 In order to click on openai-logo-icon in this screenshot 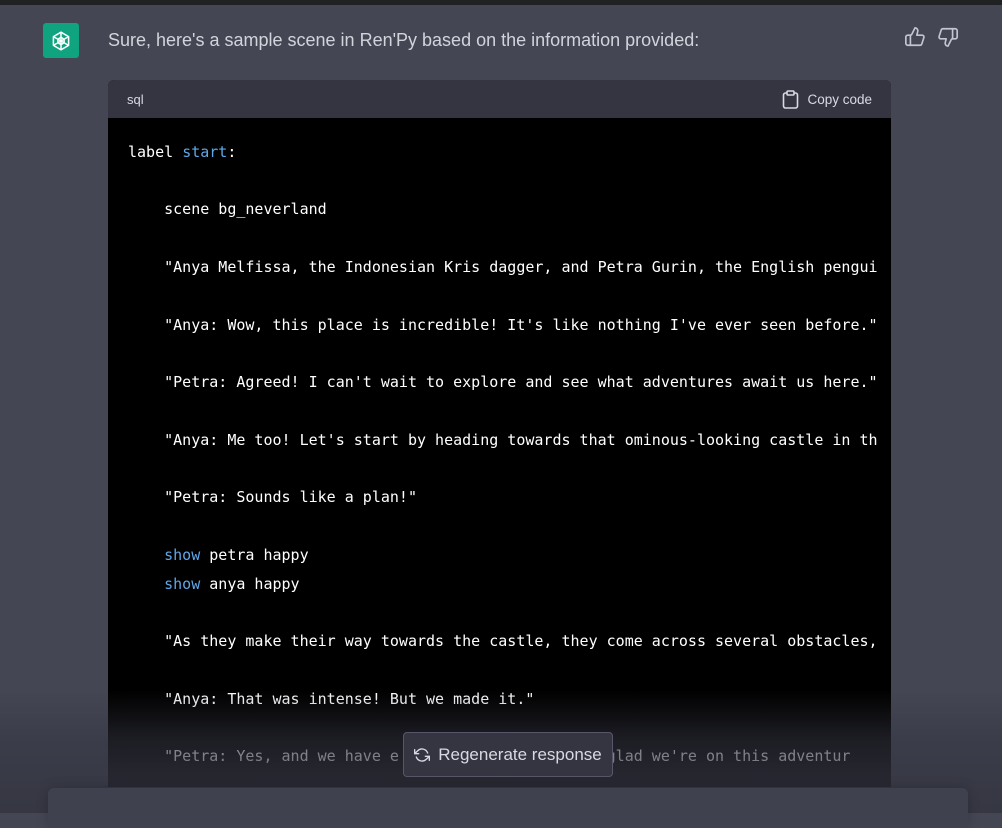, I will do `click(61, 40)`.